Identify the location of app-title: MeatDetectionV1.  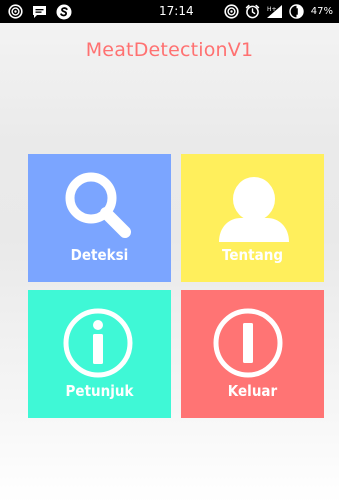
(169, 50).